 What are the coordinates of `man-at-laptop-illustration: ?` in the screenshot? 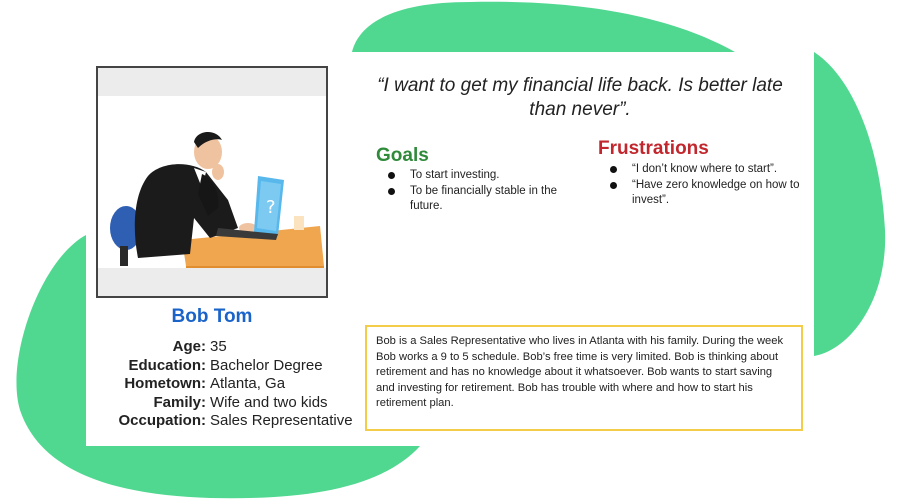 It's located at (217, 202).